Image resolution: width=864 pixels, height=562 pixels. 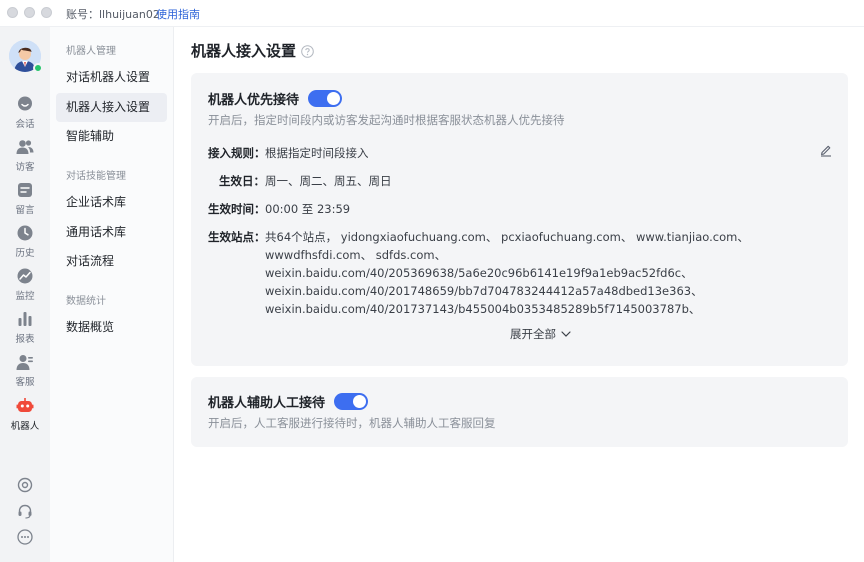 What do you see at coordinates (25, 406) in the screenshot?
I see `robot-icon` at bounding box center [25, 406].